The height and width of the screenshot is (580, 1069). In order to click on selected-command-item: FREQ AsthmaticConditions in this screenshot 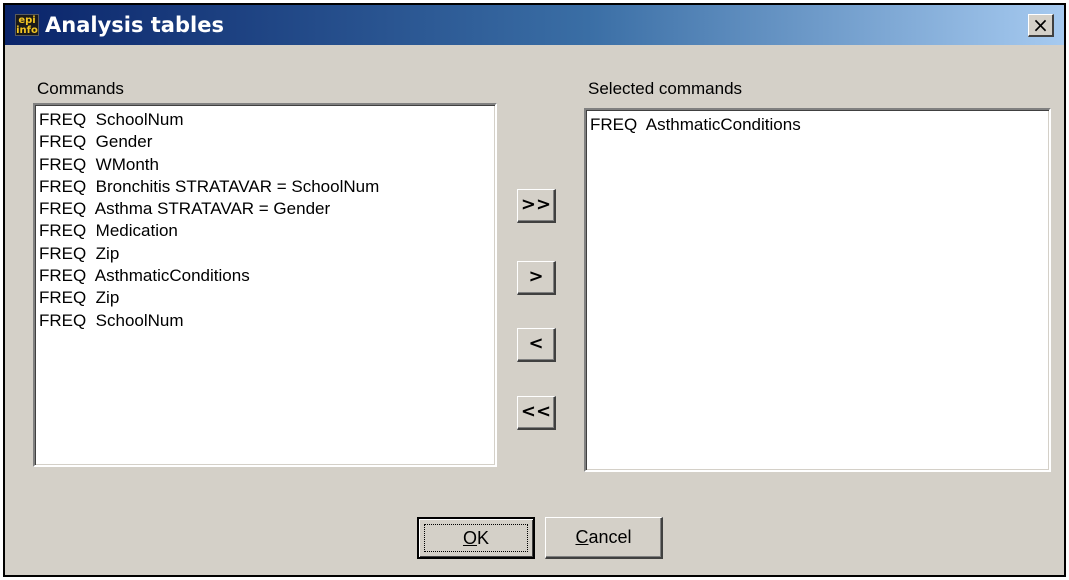, I will do `click(817, 125)`.